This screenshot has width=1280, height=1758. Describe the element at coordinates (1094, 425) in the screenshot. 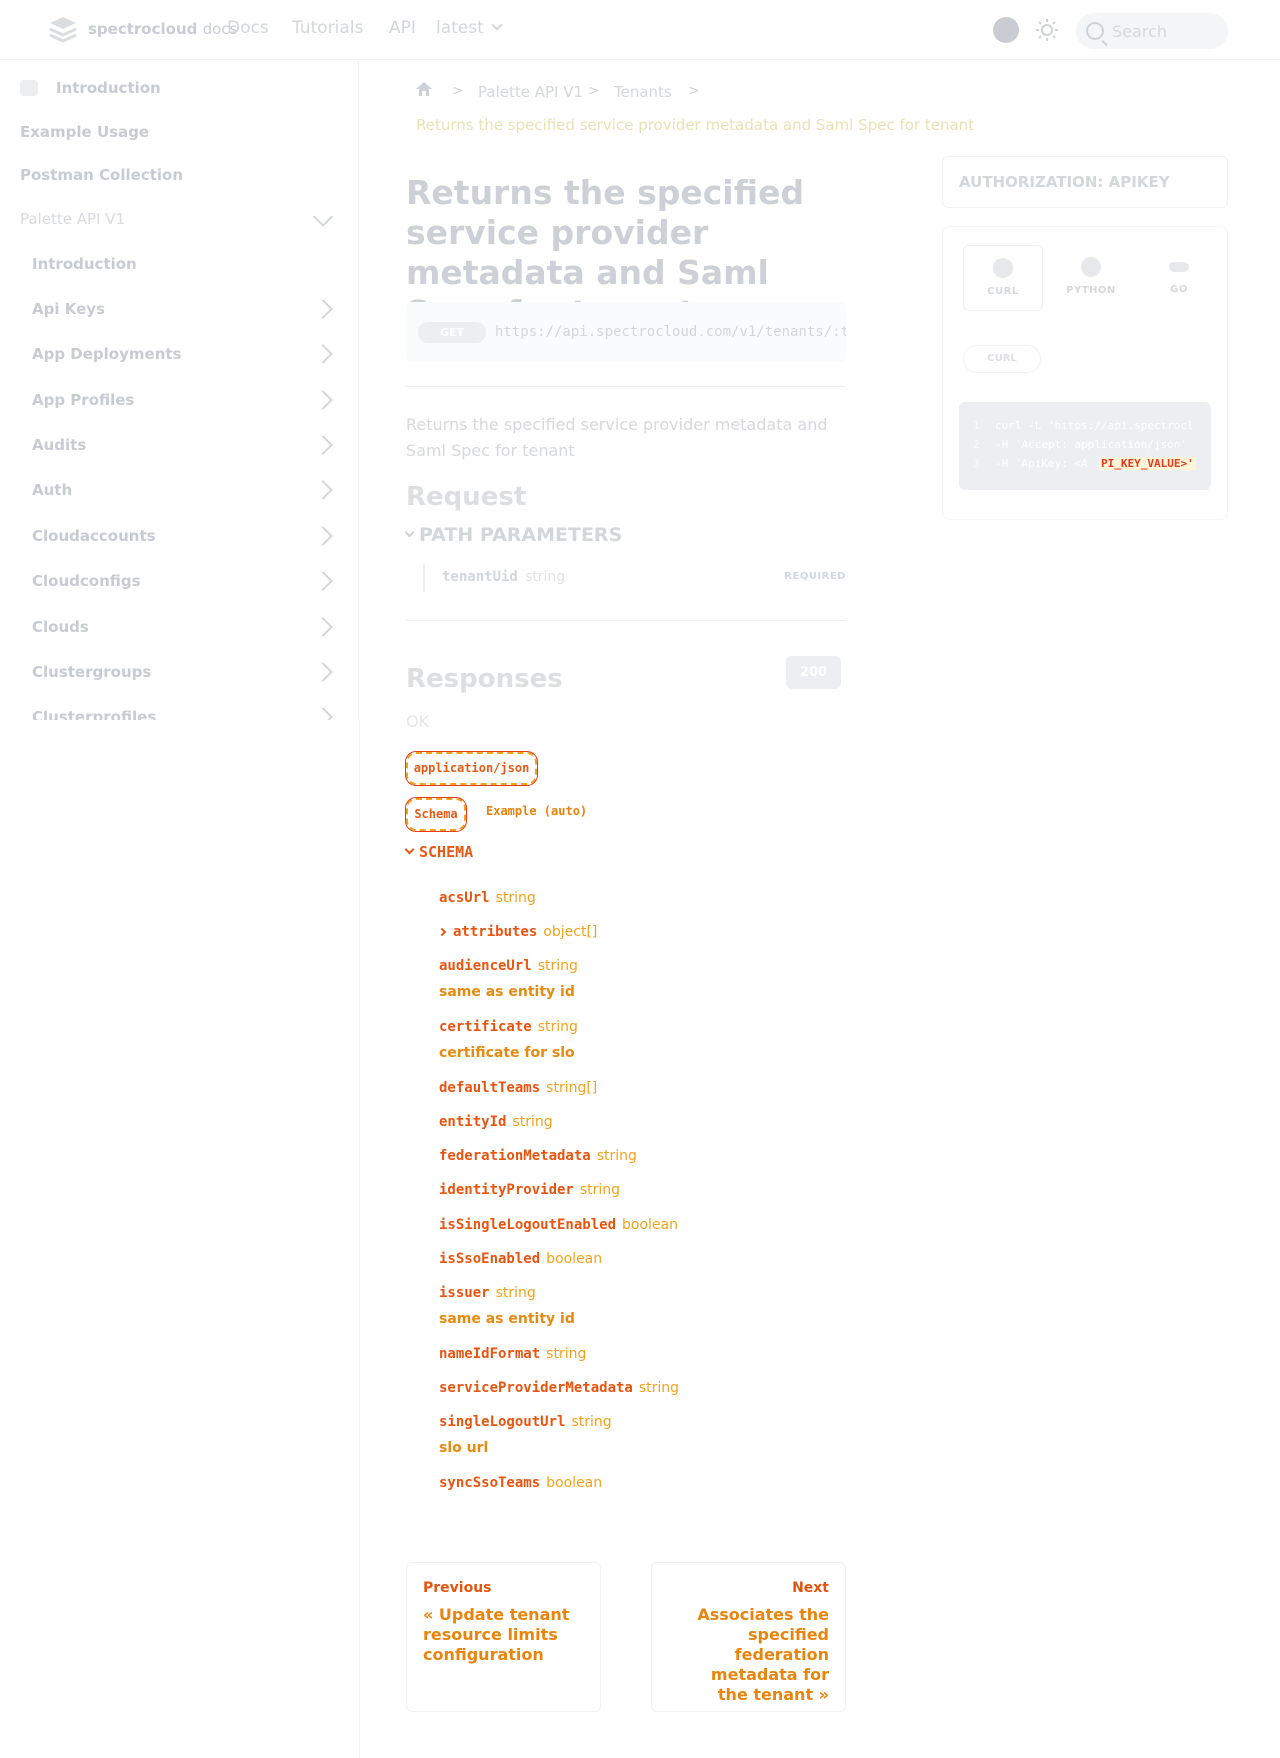

I see `code-text: curl -L 'https://api.spectrocl` at that location.